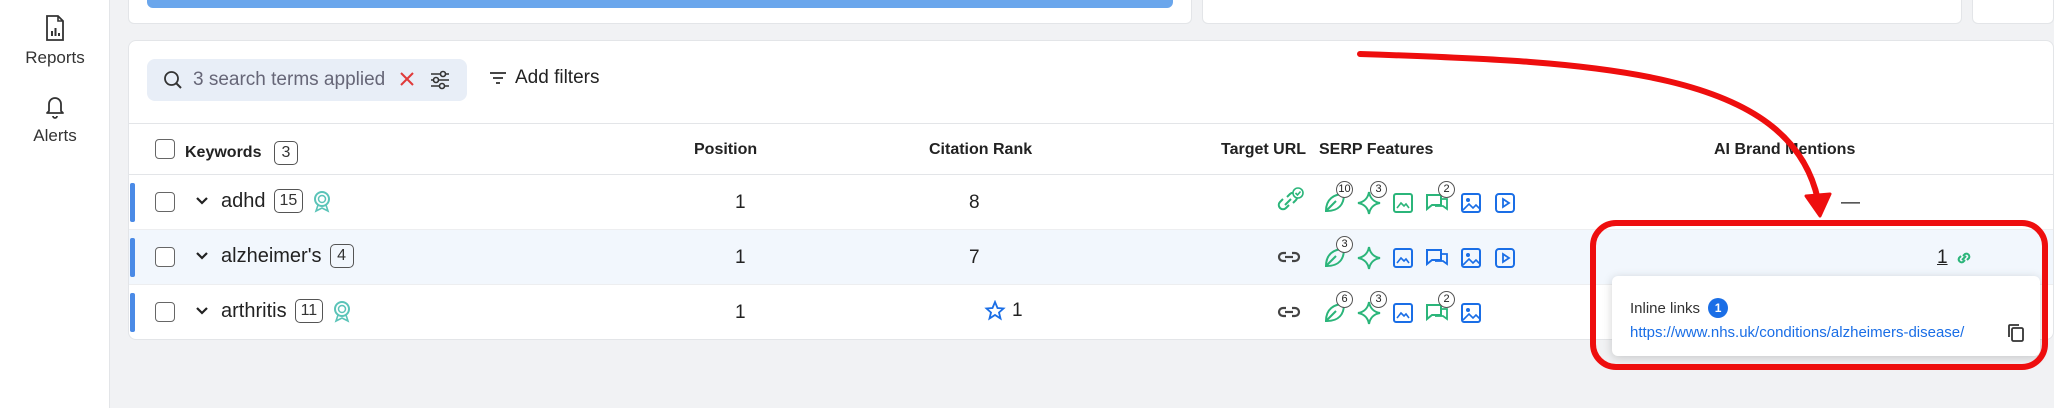  Describe the element at coordinates (173, 80) in the screenshot. I see `search-icon` at that location.